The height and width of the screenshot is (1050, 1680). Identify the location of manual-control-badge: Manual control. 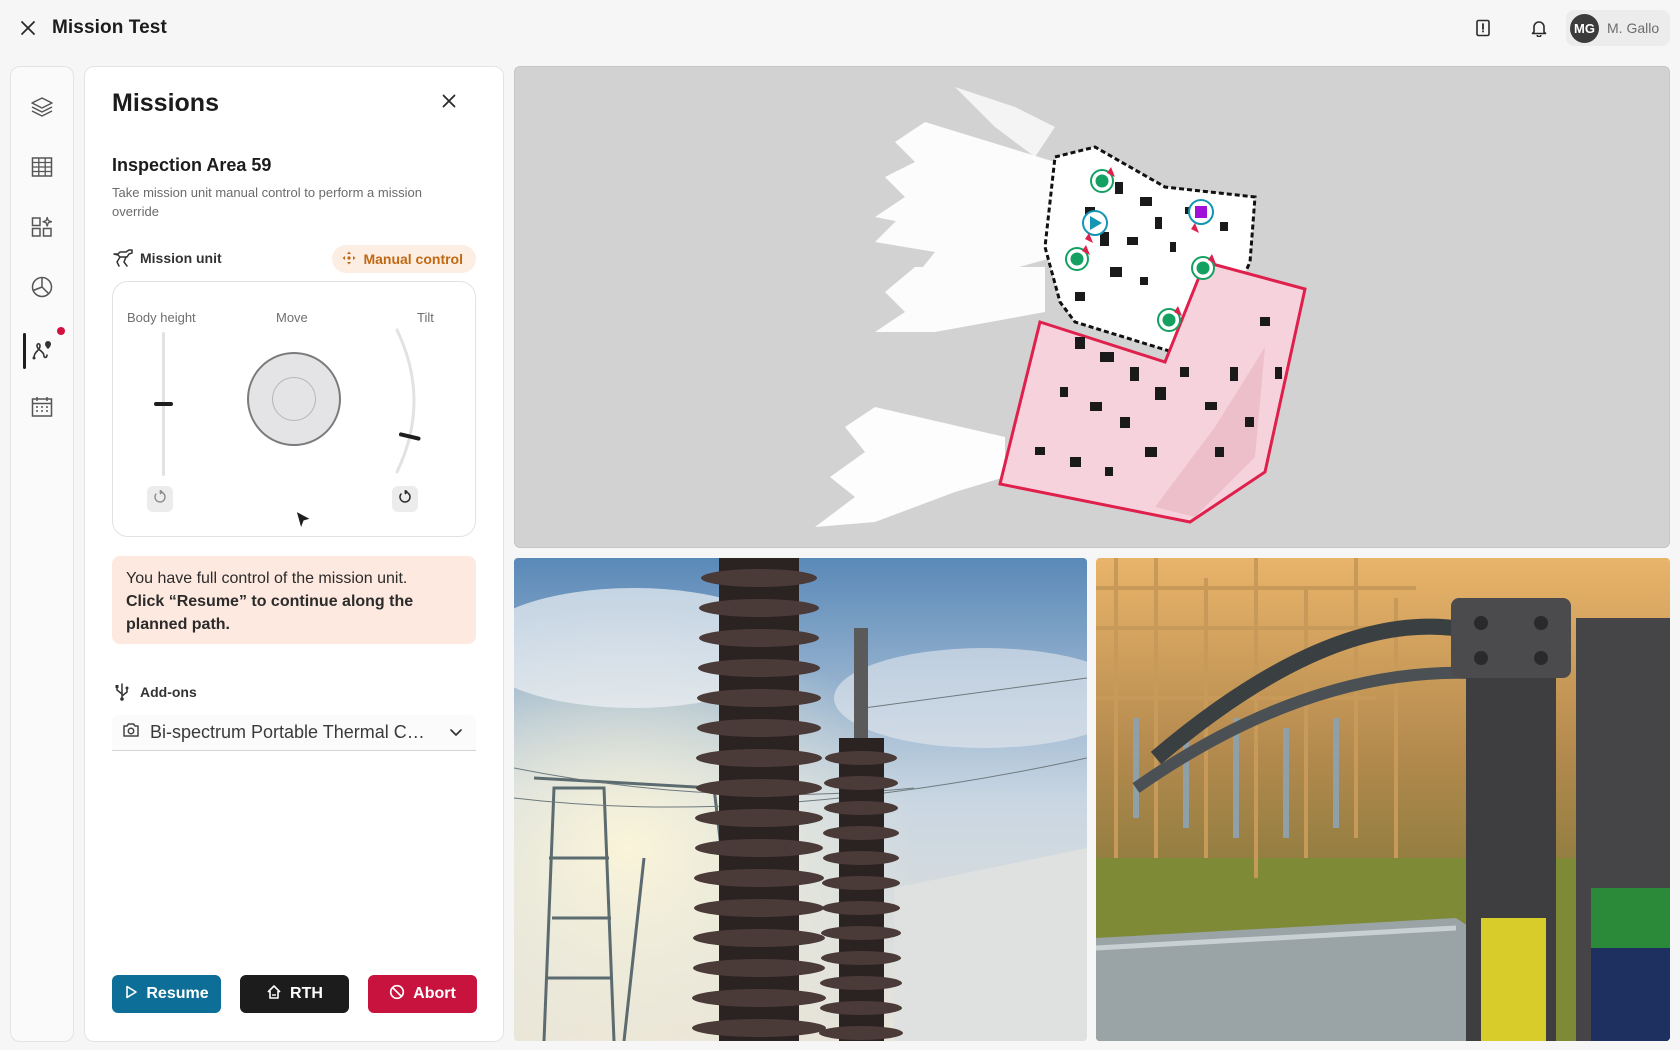
(404, 259).